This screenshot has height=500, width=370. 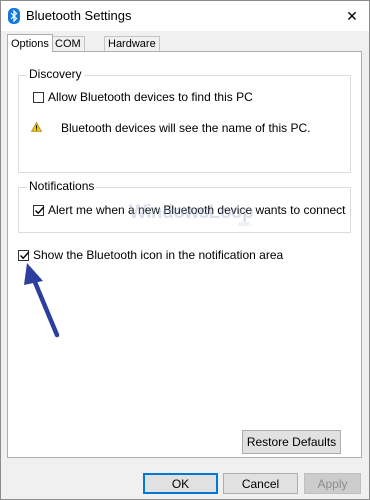 What do you see at coordinates (185, 16) in the screenshot?
I see `title-bar: Bluetooth Settings ✕` at bounding box center [185, 16].